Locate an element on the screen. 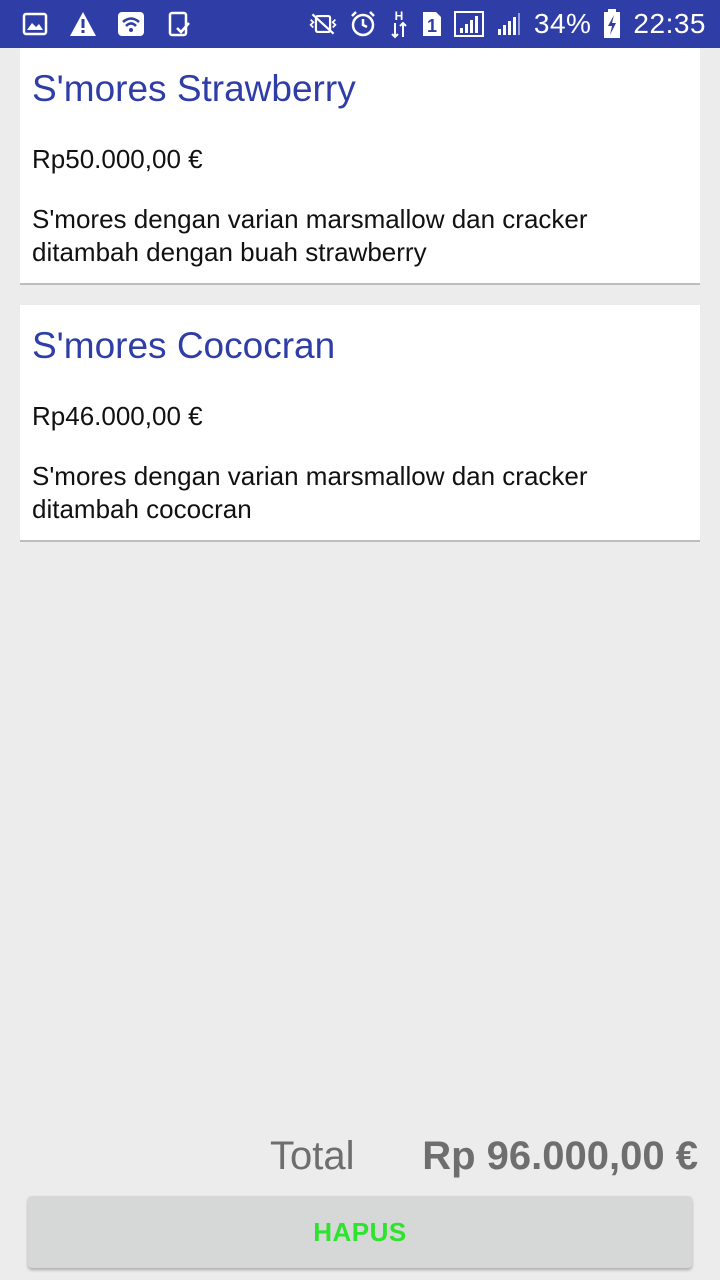  network-type-label: H is located at coordinates (399, 16).